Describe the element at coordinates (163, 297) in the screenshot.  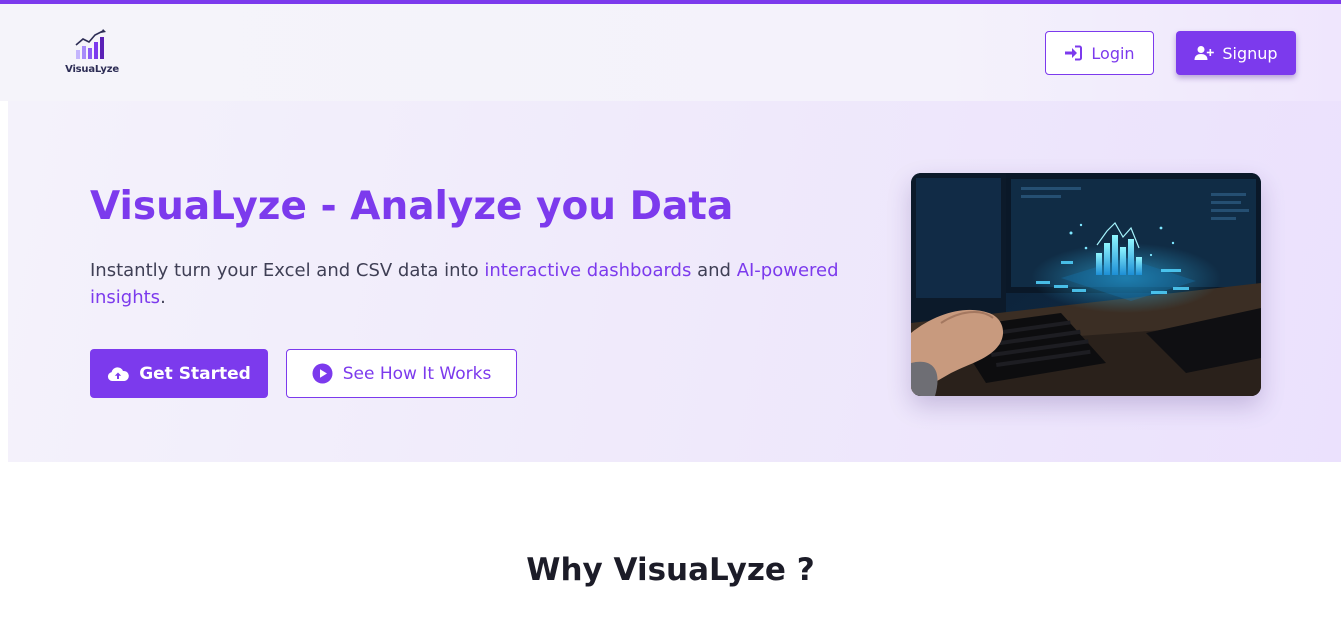
I see `subtitle-text-3: .` at that location.